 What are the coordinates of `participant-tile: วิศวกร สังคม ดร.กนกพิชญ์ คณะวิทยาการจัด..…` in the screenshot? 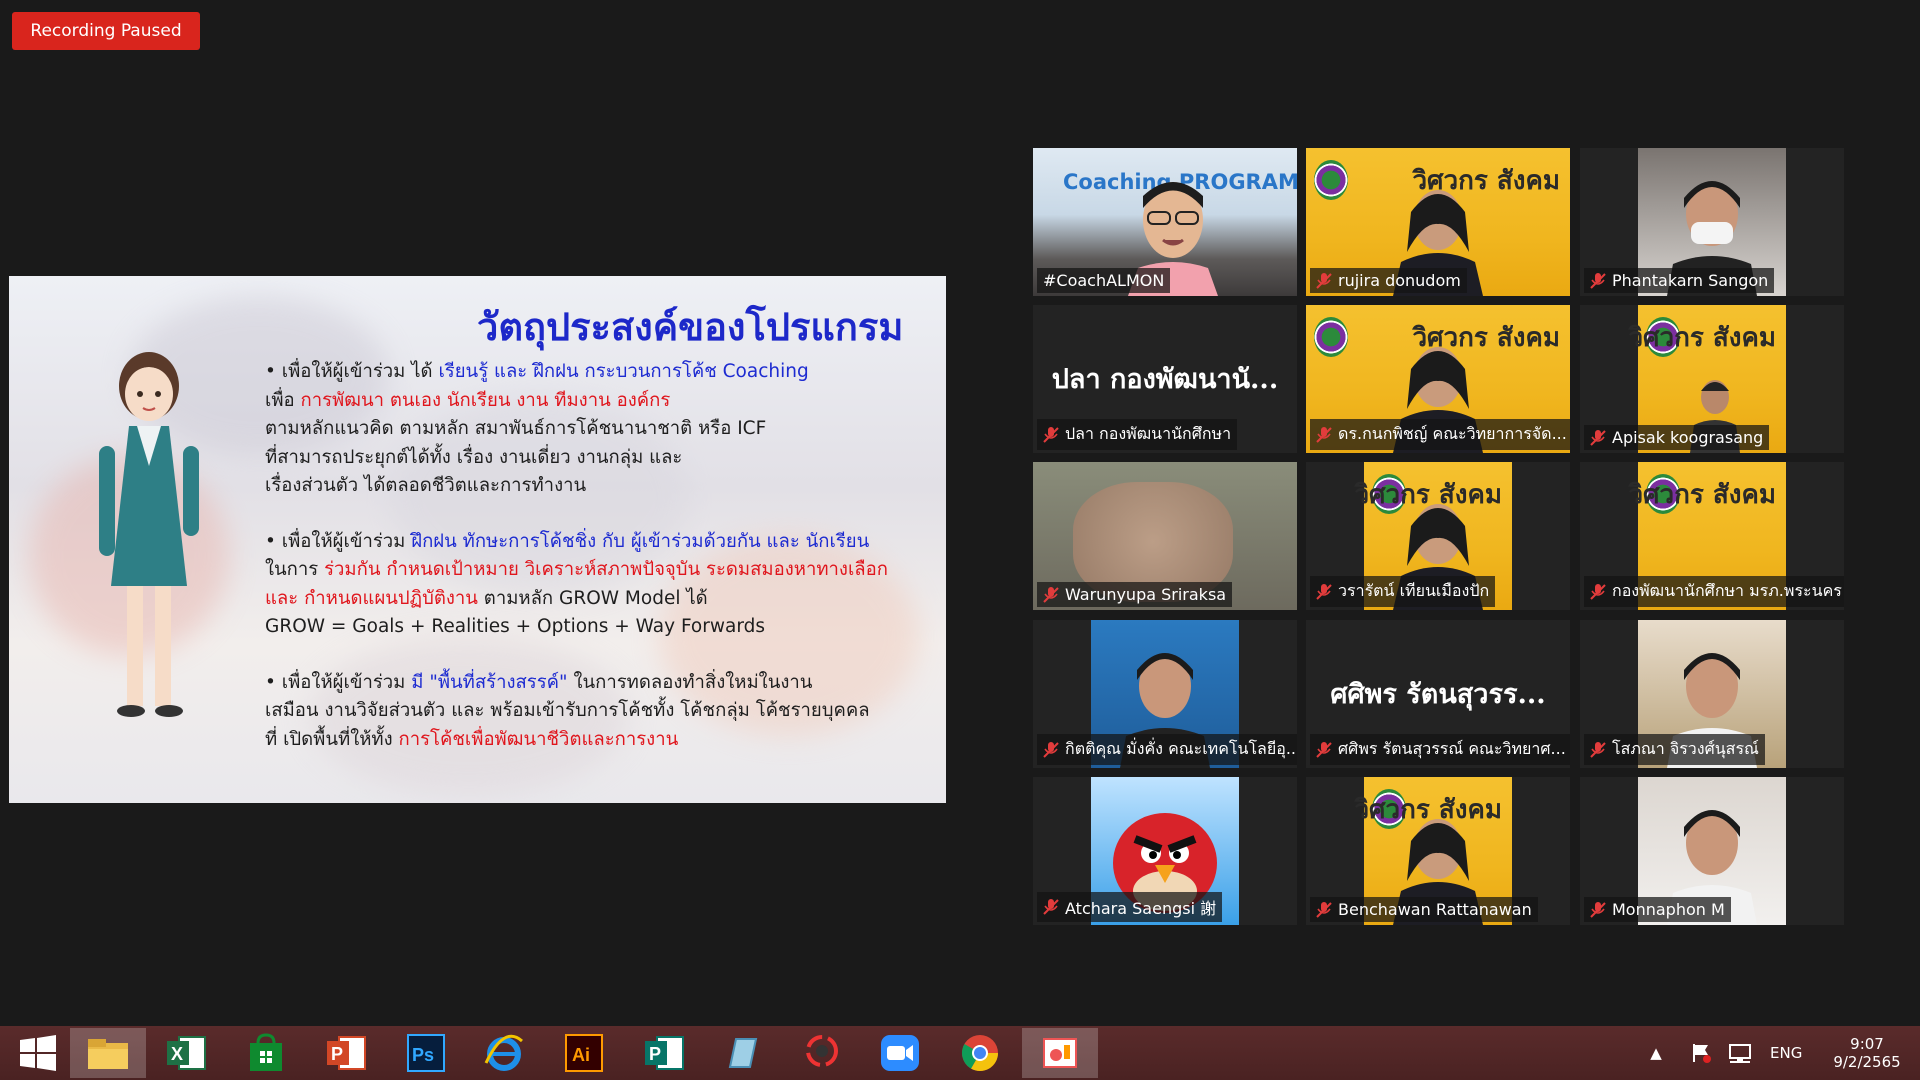 It's located at (1438, 379).